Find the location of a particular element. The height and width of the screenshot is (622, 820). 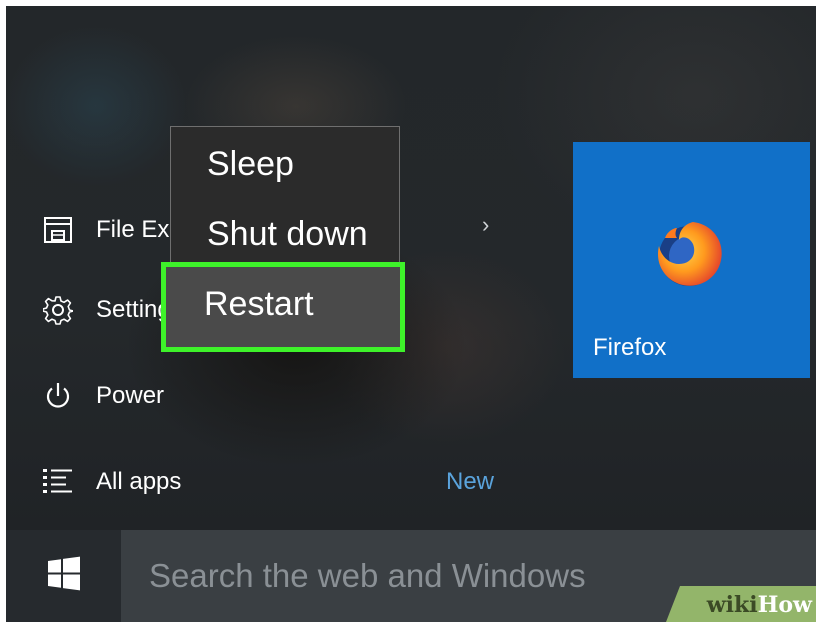

start-button is located at coordinates (63, 576).